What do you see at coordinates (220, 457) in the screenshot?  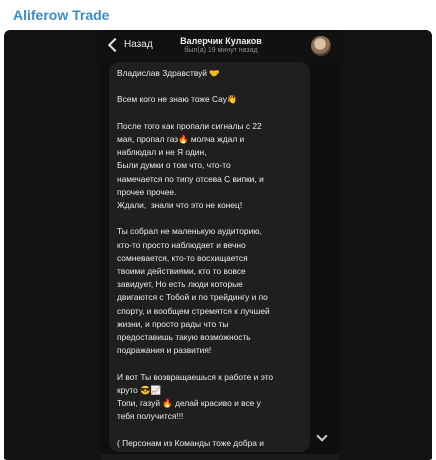 I see `input-bar` at bounding box center [220, 457].